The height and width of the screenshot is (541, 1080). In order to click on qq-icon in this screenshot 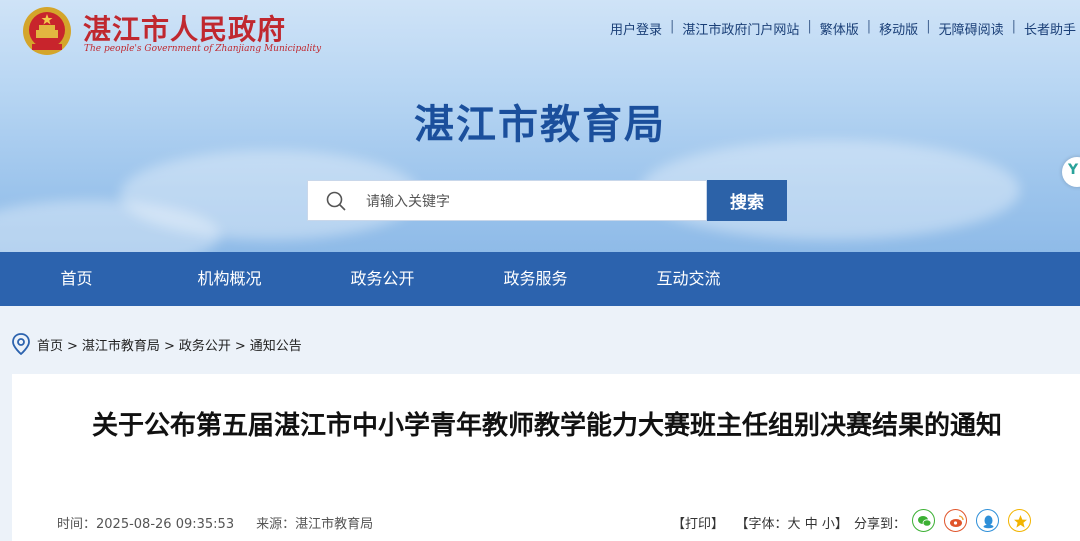, I will do `click(987, 520)`.